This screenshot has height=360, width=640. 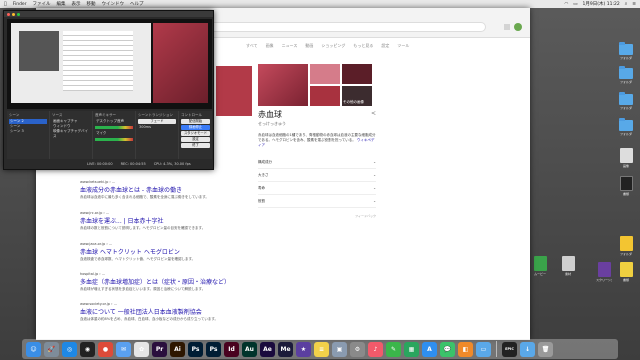 I want to click on kp-row: 寿命 ⌄, so click(x=317, y=188).